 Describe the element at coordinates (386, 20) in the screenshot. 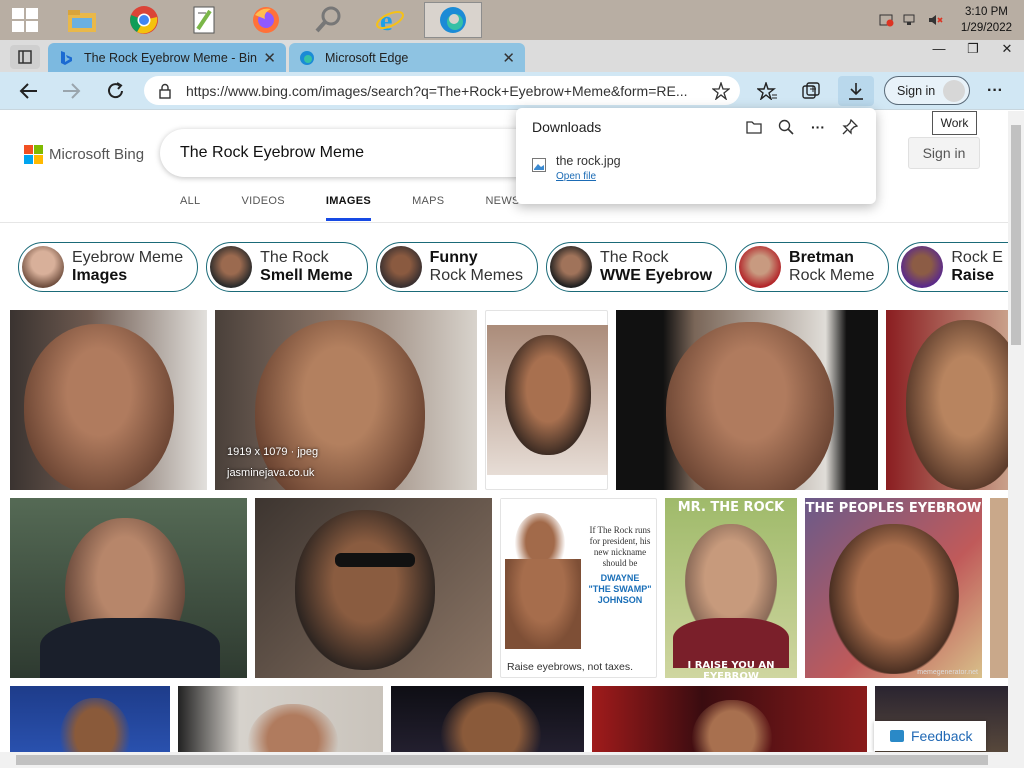

I see `svg-text: e` at that location.